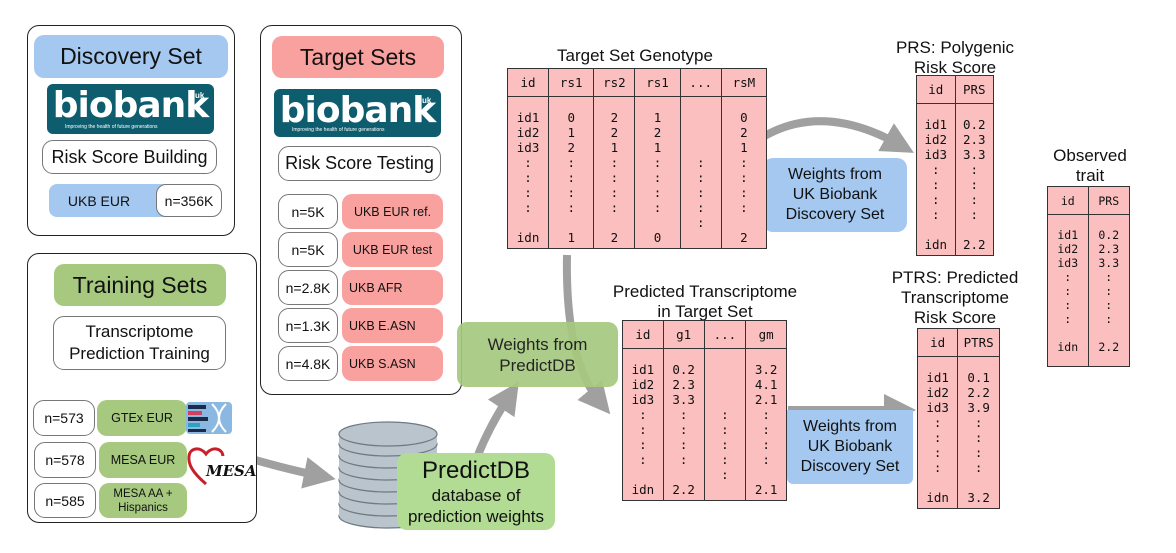 This screenshot has height=553, width=1176. I want to click on target-cohort-1: UKB EUR ref., so click(392, 211).